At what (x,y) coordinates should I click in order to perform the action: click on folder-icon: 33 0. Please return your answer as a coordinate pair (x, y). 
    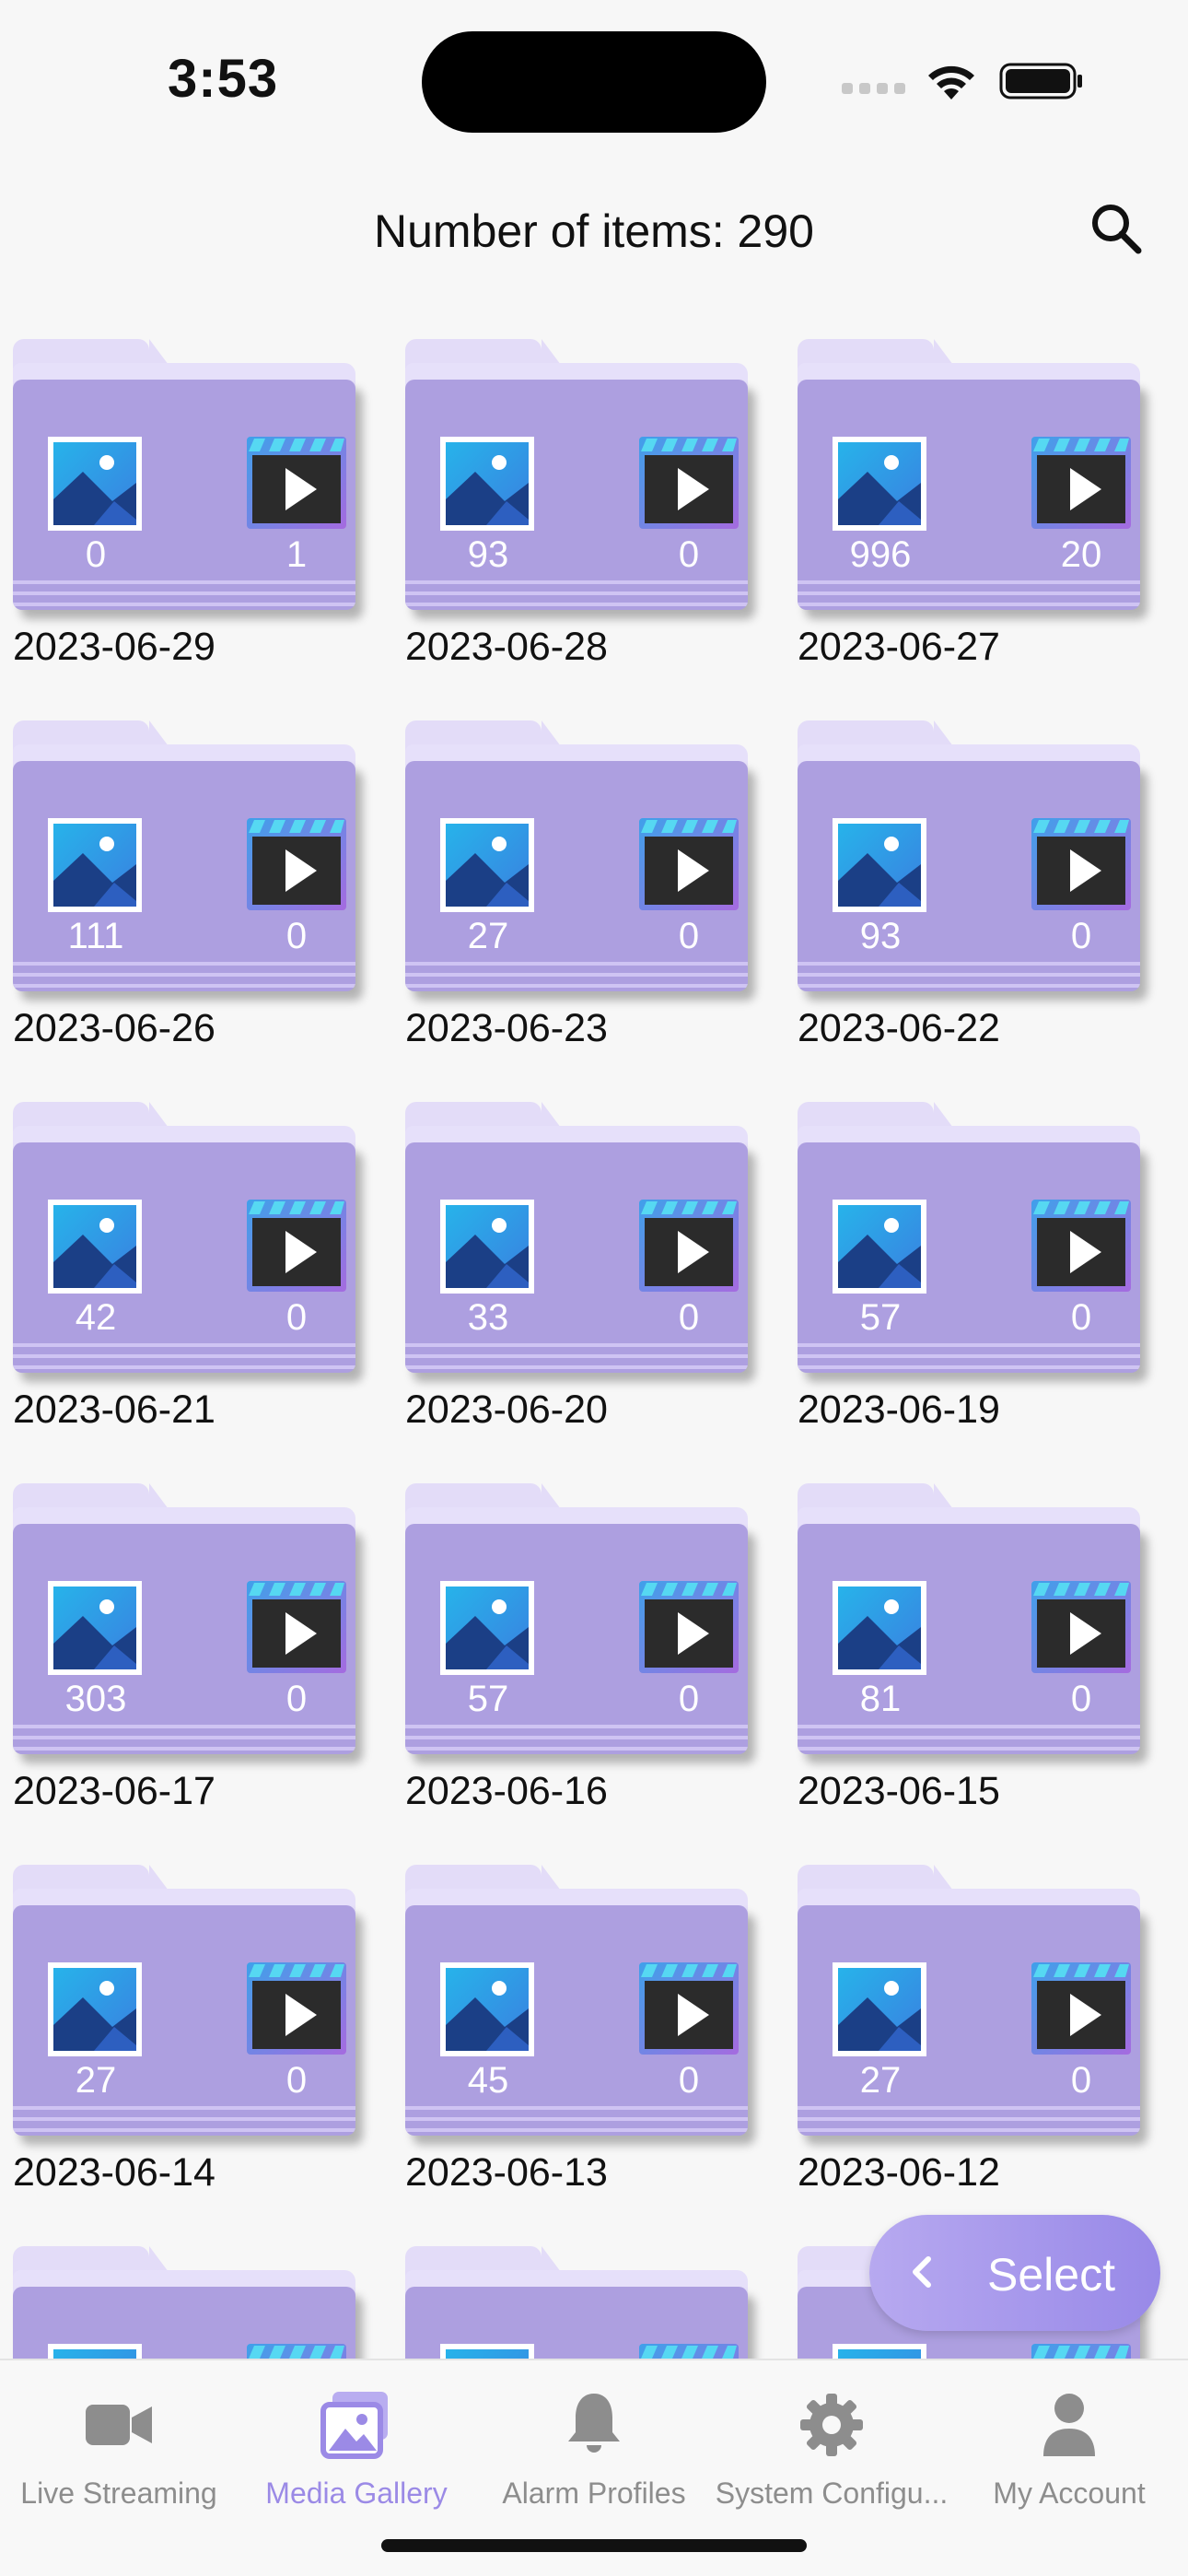
    Looking at the image, I should click on (576, 1257).